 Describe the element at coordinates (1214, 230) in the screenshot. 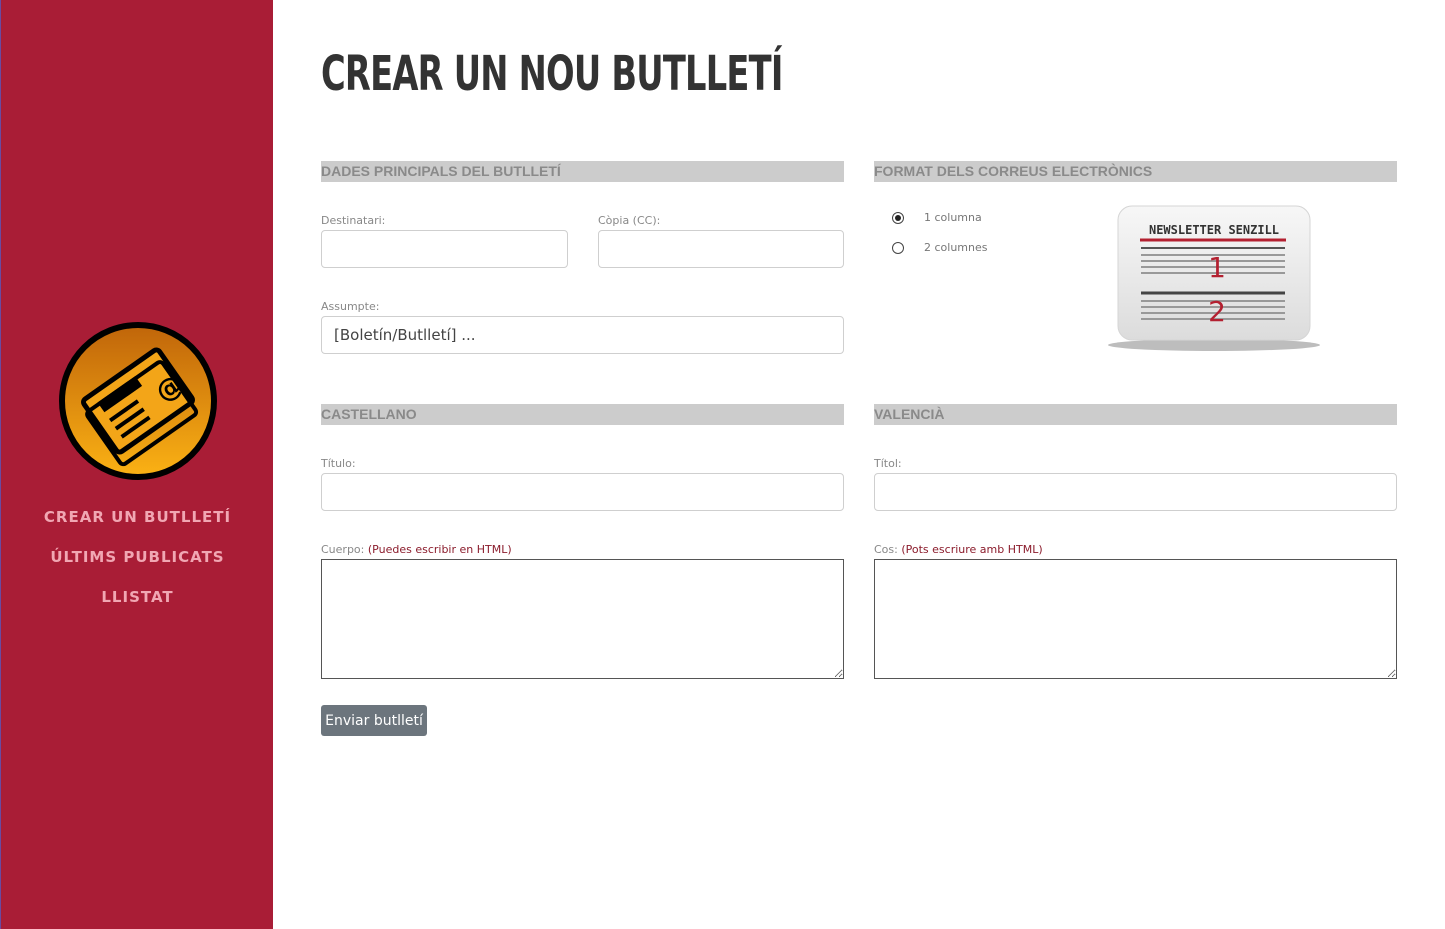

I see `svg-text: NEWSLETTER SENZILL` at that location.